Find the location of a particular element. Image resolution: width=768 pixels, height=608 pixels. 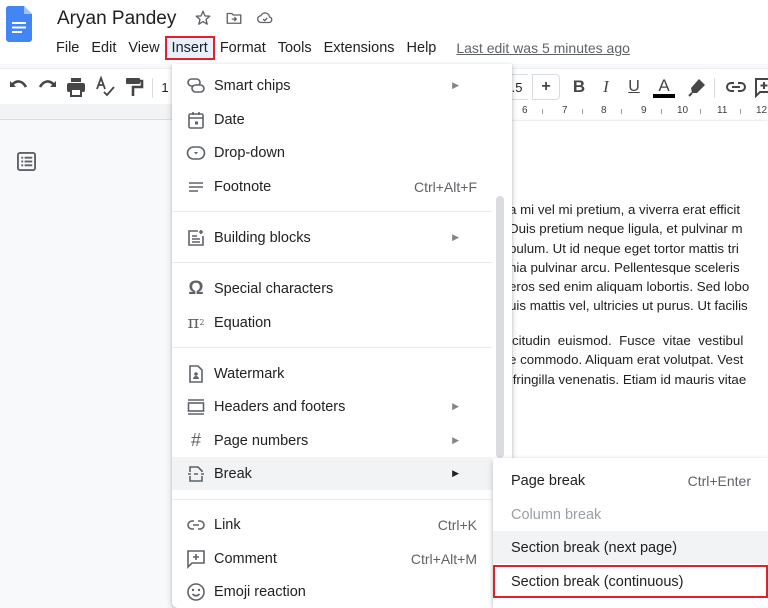

menu-item-emoji-reaction: Emoji reaction is located at coordinates (332, 591).